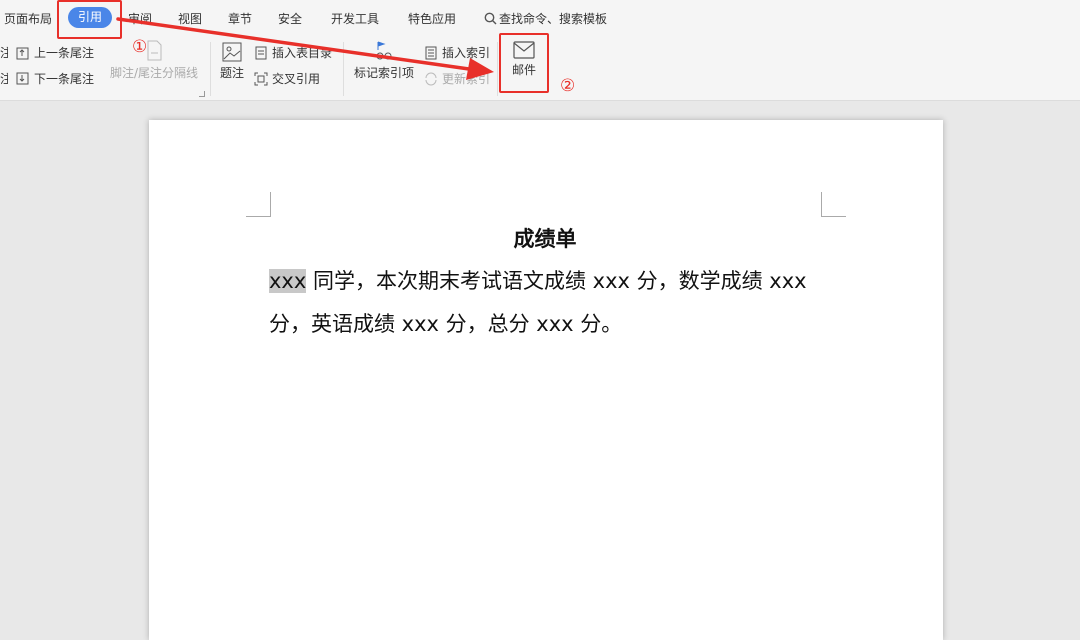 This screenshot has width=1080, height=640. Describe the element at coordinates (290, 18) in the screenshot. I see `tab-security: 安全` at that location.